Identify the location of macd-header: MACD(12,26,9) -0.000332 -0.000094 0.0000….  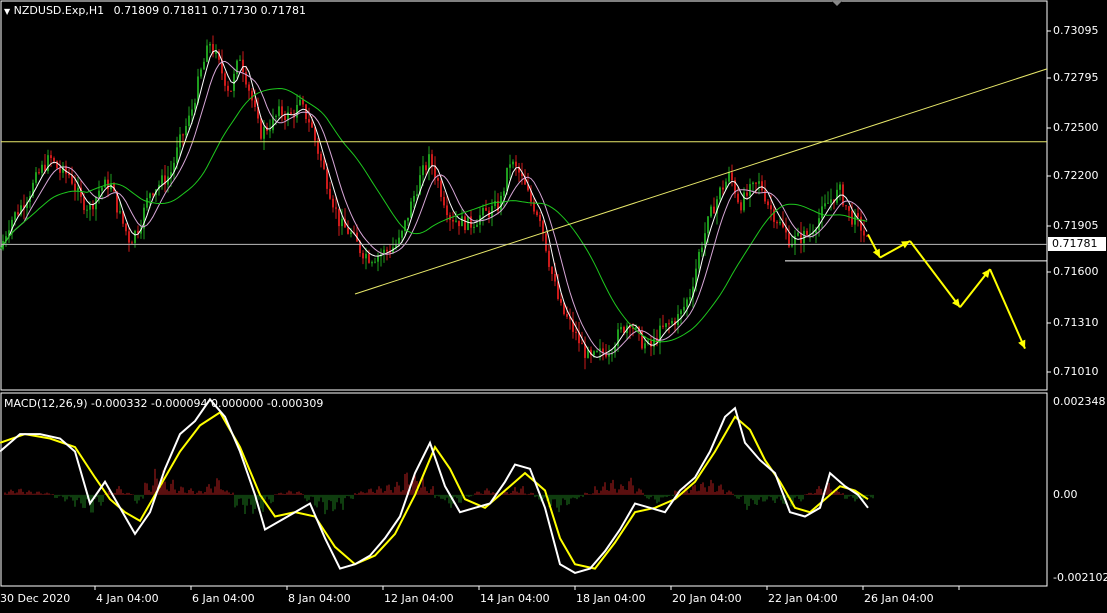
(164, 403).